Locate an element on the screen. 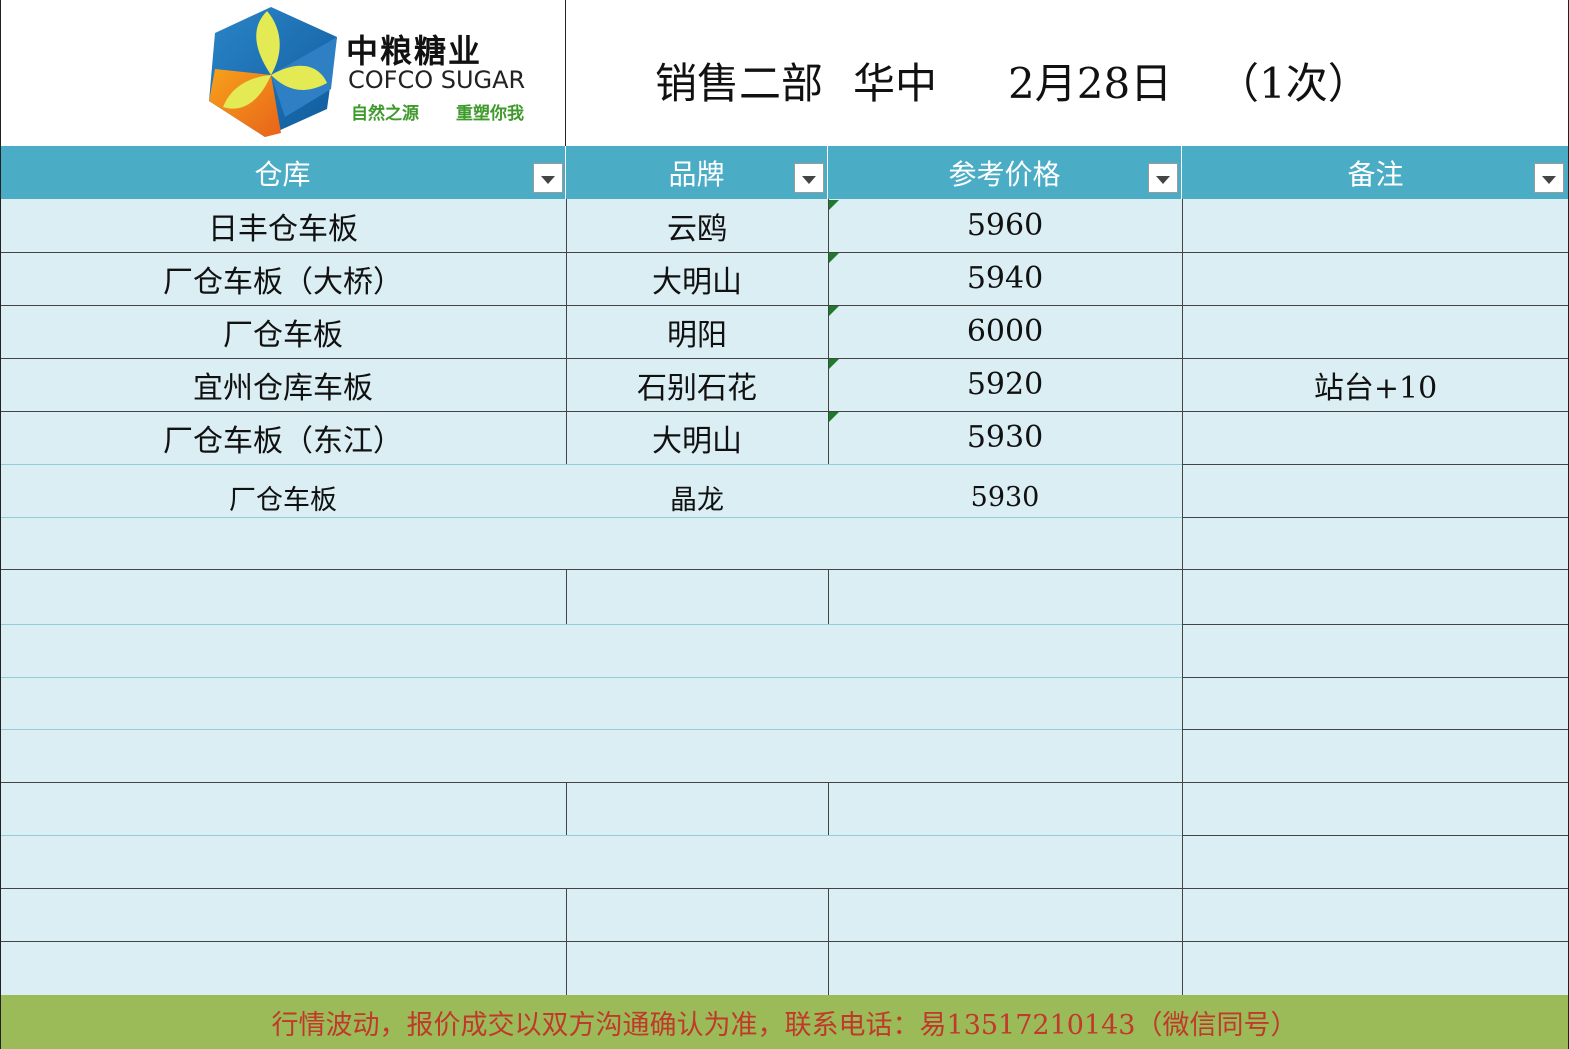 The height and width of the screenshot is (1049, 1569). column-header-brand: 品牌 is located at coordinates (697, 172).